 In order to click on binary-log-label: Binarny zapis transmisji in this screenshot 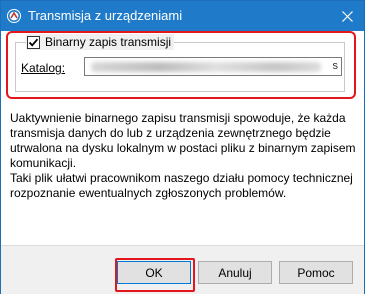, I will do `click(108, 42)`.